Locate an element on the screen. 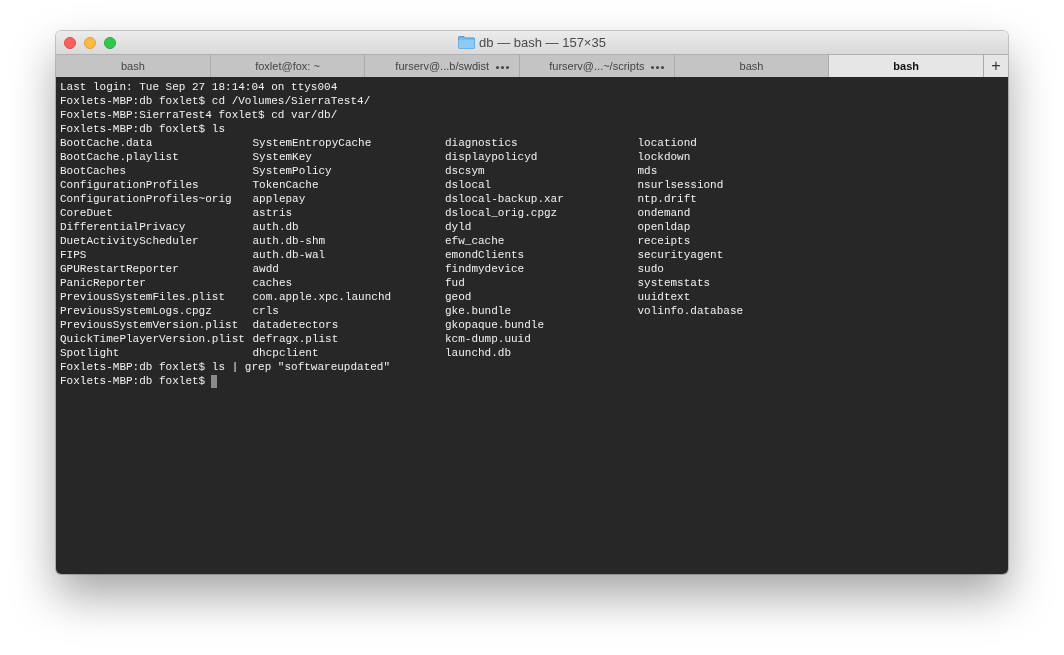 The image size is (1064, 655). window-title: db — bash — 157×35 is located at coordinates (542, 42).